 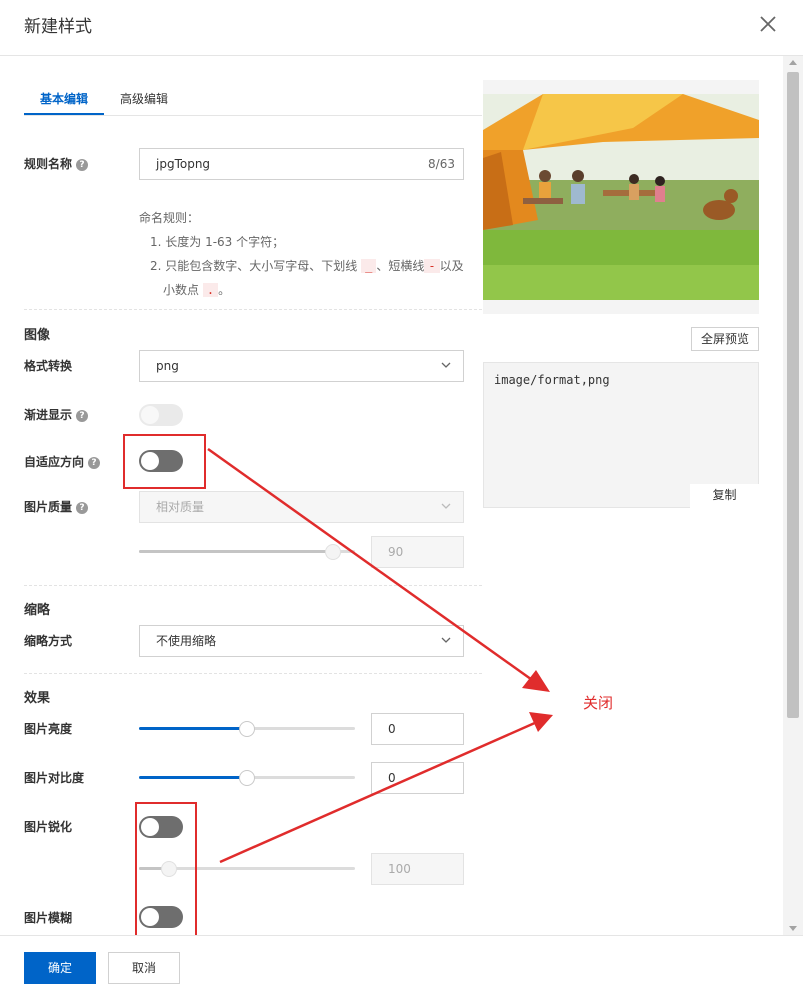 What do you see at coordinates (48, 415) in the screenshot?
I see `progressive-label: 渐进显示` at bounding box center [48, 415].